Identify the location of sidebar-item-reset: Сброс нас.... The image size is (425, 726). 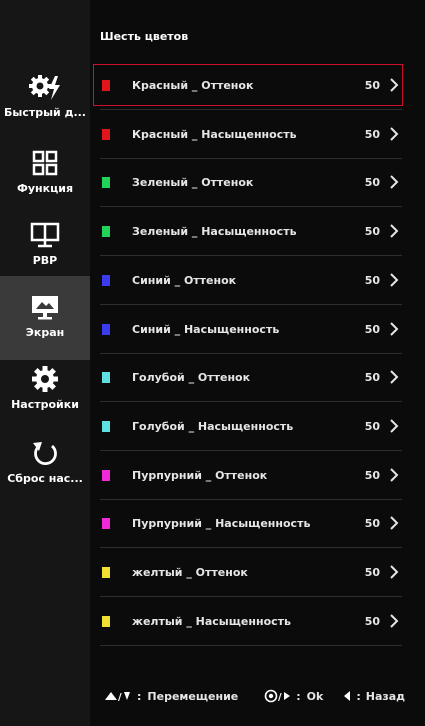
(45, 464).